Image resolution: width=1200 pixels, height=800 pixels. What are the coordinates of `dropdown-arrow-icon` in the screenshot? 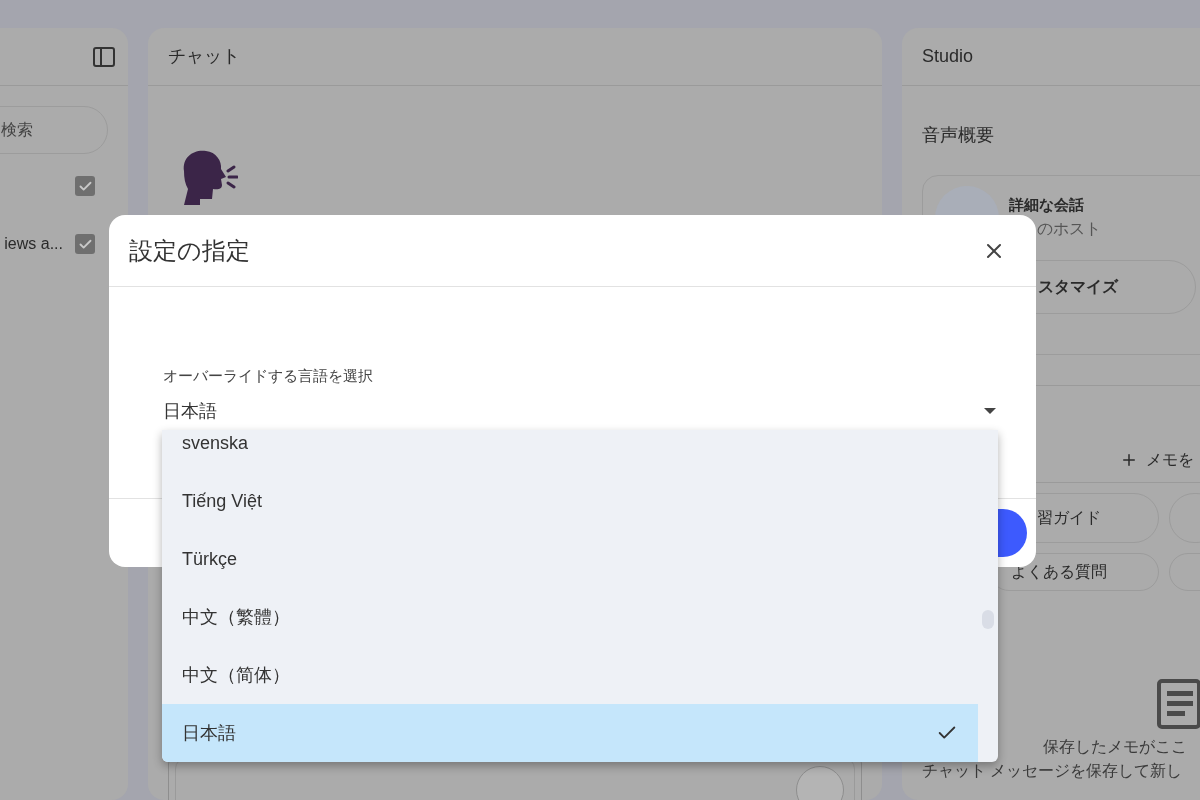 It's located at (990, 411).